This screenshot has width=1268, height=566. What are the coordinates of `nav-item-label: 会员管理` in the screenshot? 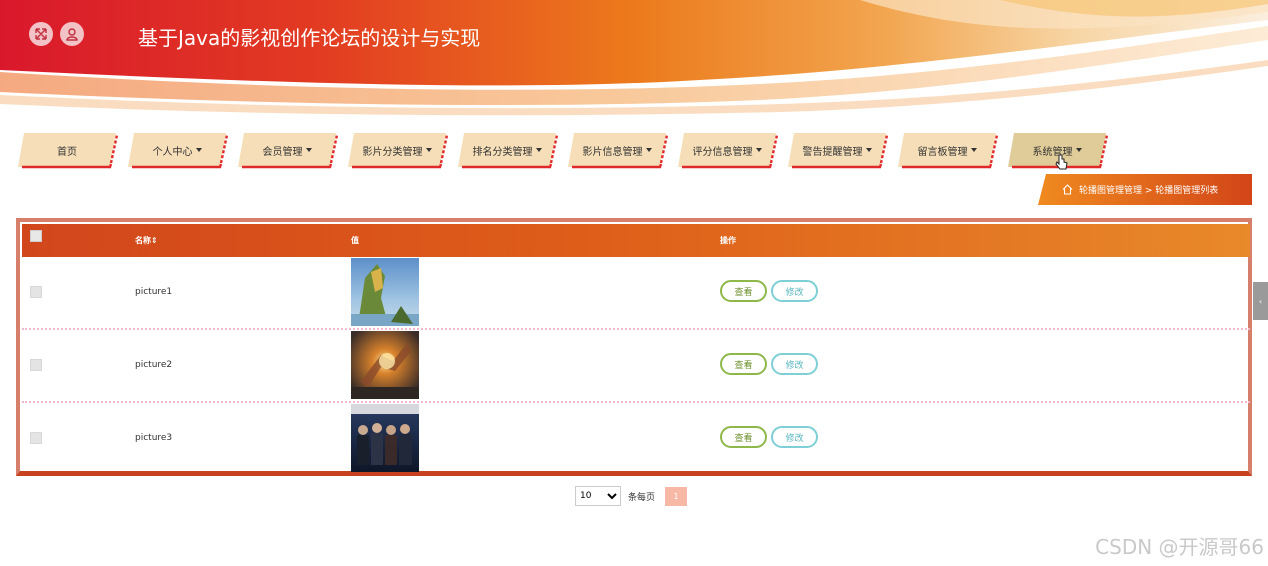 It's located at (287, 150).